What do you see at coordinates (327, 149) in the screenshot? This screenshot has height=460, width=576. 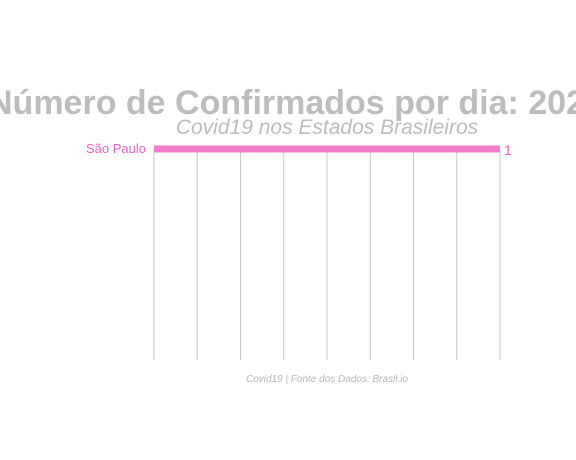 I see `bar` at bounding box center [327, 149].